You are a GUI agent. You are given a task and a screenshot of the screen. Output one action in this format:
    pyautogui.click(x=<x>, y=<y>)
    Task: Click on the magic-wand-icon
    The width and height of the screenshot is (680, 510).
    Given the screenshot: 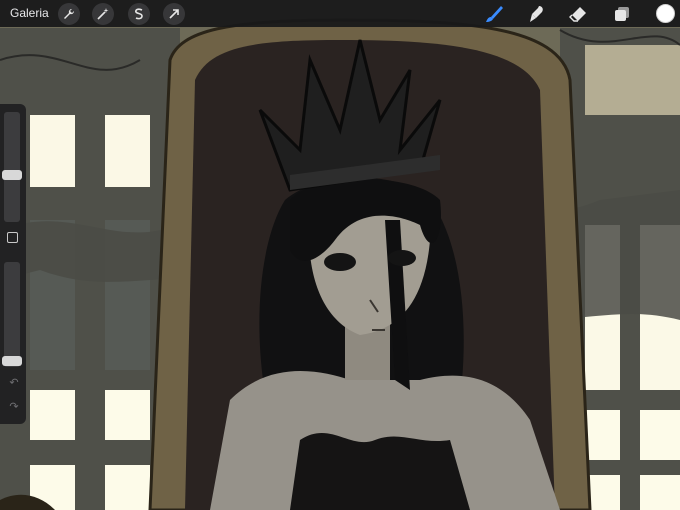 What is the action you would take?
    pyautogui.click(x=103, y=14)
    